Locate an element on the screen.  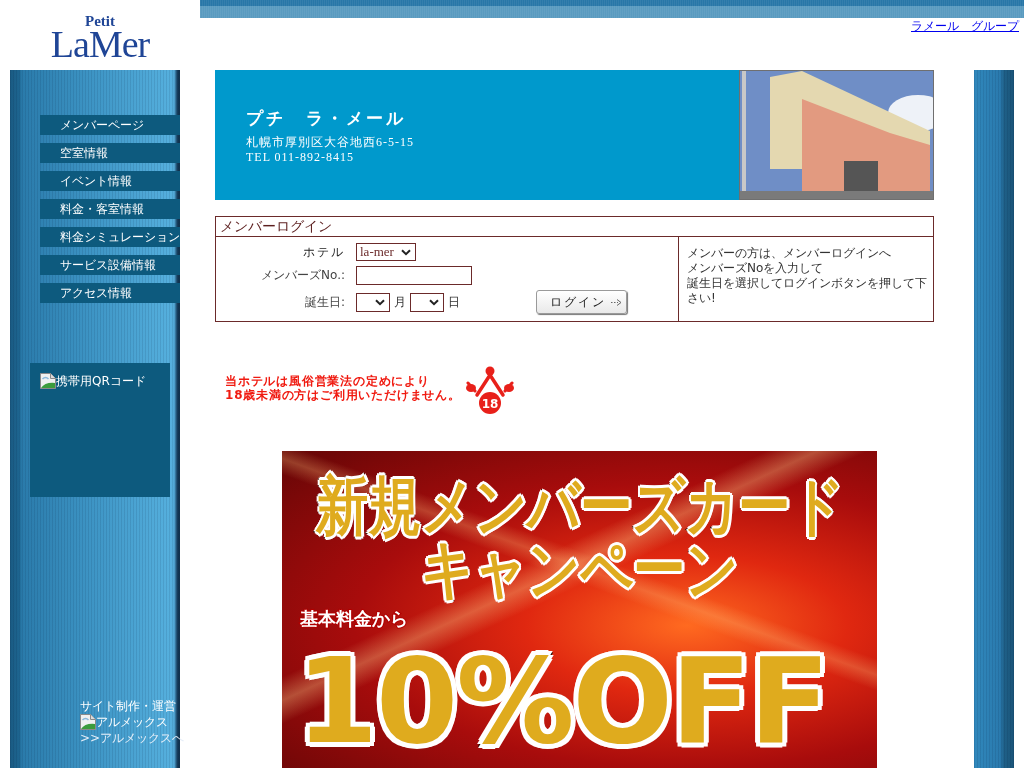
member-number-field is located at coordinates (414, 275).